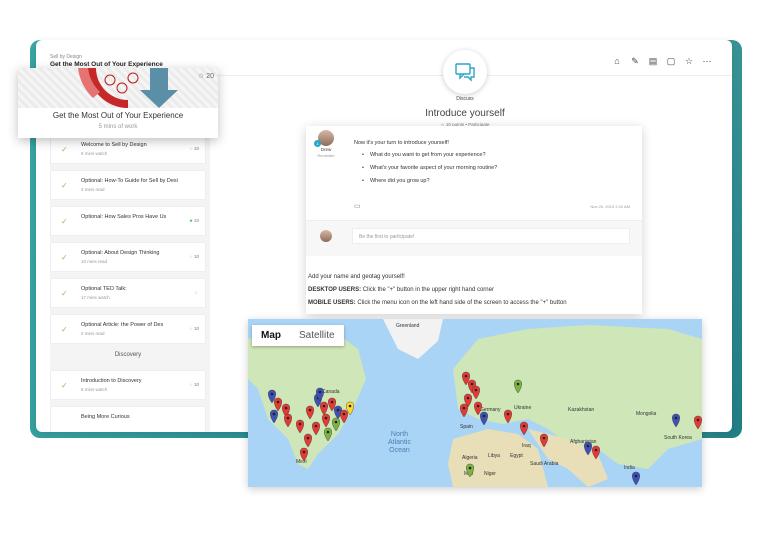 The width and height of the screenshot is (768, 549). Describe the element at coordinates (94, 153) in the screenshot. I see `item-meta: 5 mins watch` at that location.